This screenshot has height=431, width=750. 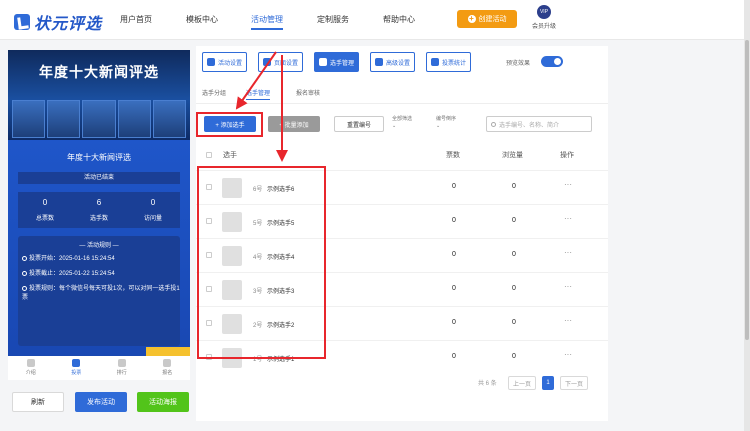 I want to click on stat-contestants: 6 选手数, so click(x=99, y=210).